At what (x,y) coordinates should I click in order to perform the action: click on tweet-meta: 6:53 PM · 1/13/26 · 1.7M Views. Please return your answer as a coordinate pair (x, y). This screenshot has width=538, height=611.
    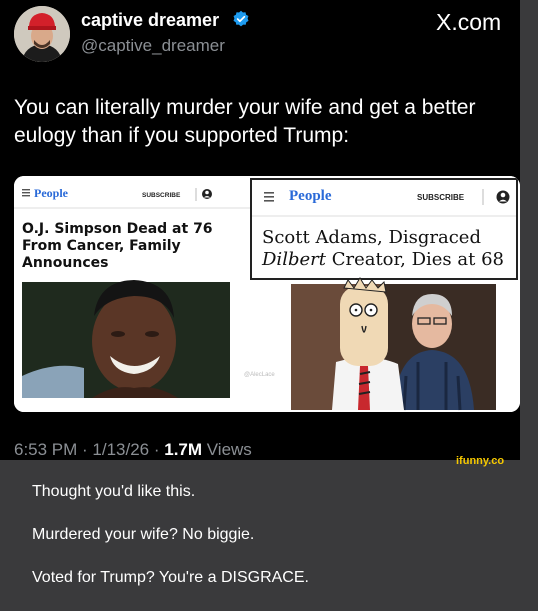
    Looking at the image, I should click on (133, 450).